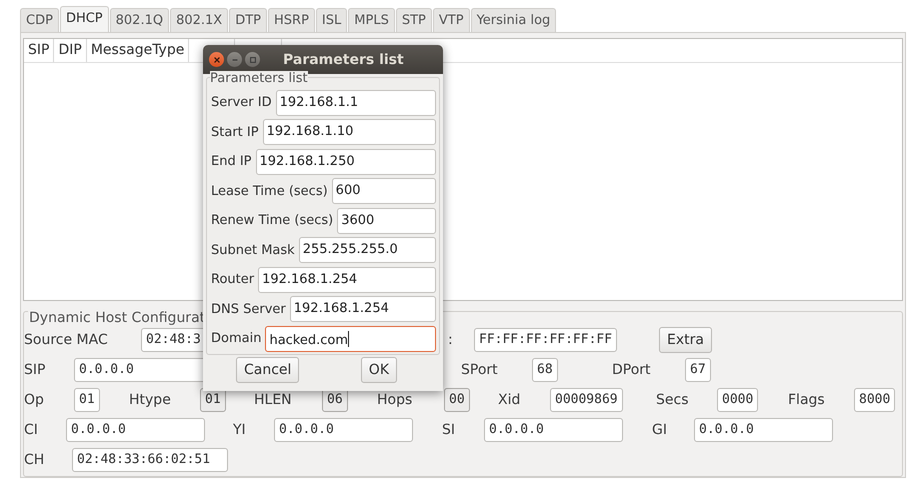 The width and height of the screenshot is (911, 481). Describe the element at coordinates (875, 400) in the screenshot. I see `input-field: 8000` at that location.